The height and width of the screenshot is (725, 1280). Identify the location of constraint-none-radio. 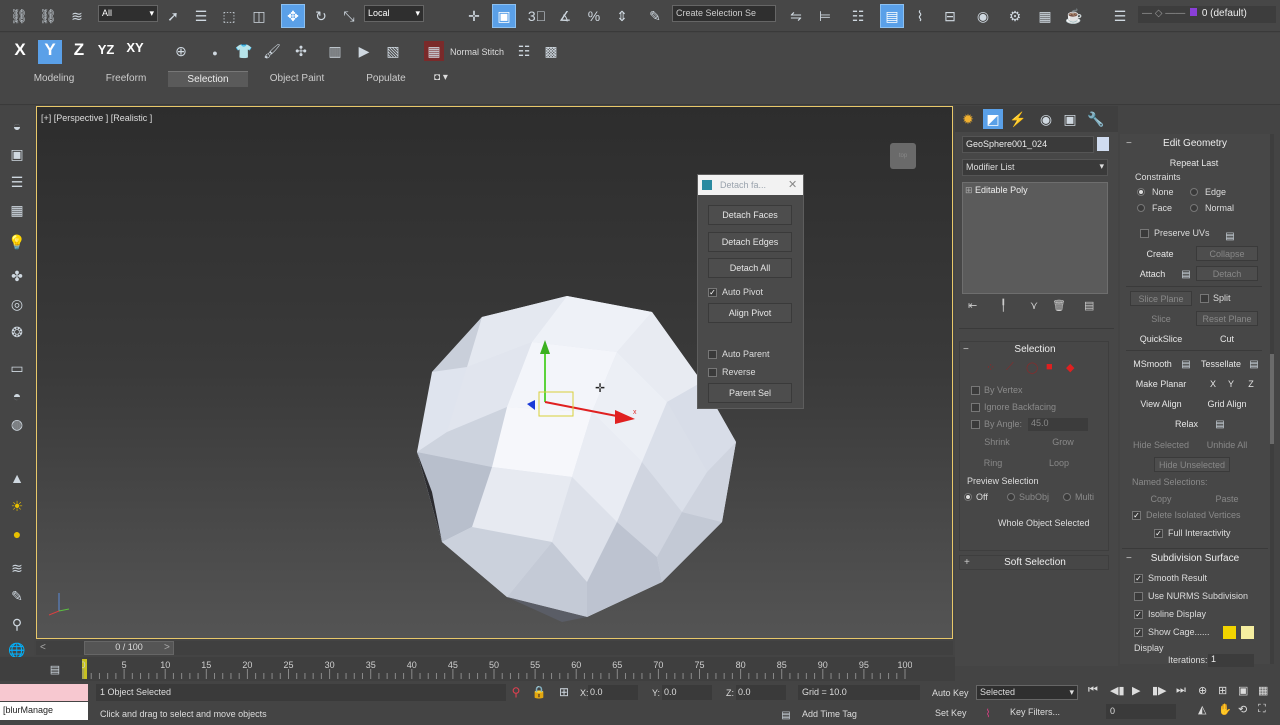
(1141, 192).